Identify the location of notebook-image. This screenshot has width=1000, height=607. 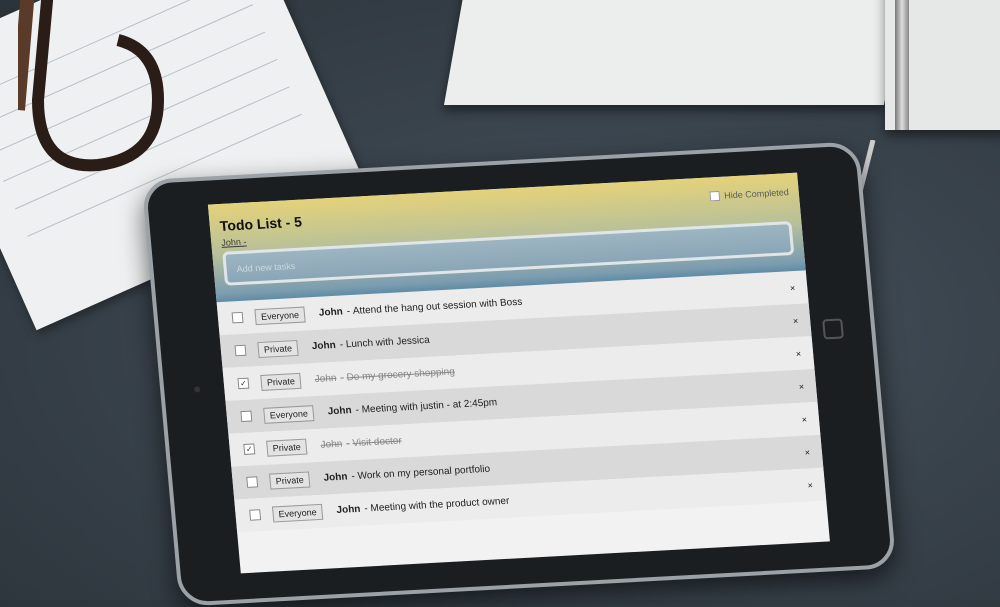
(721, 70).